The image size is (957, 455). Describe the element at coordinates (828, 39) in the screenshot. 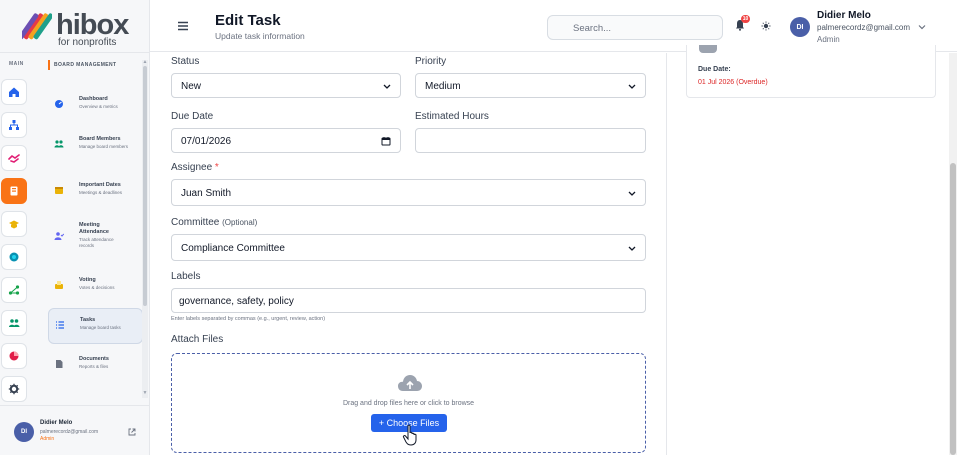

I see `header-user-role: Admin` at that location.